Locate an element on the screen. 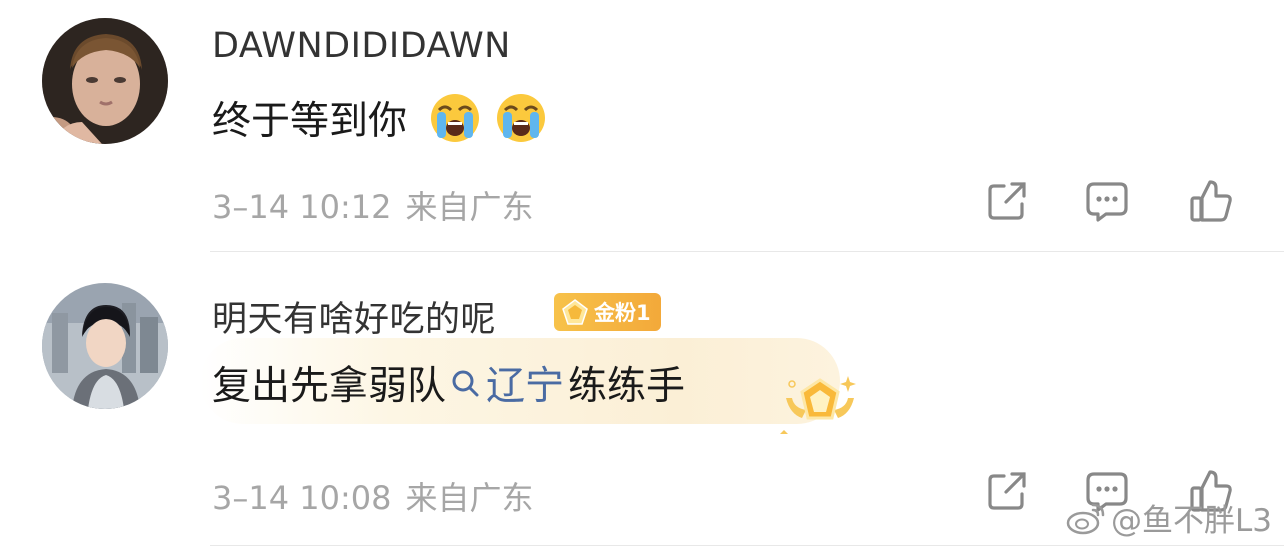  comment-meta: 3–14 10:08 来自广东 is located at coordinates (372, 496).